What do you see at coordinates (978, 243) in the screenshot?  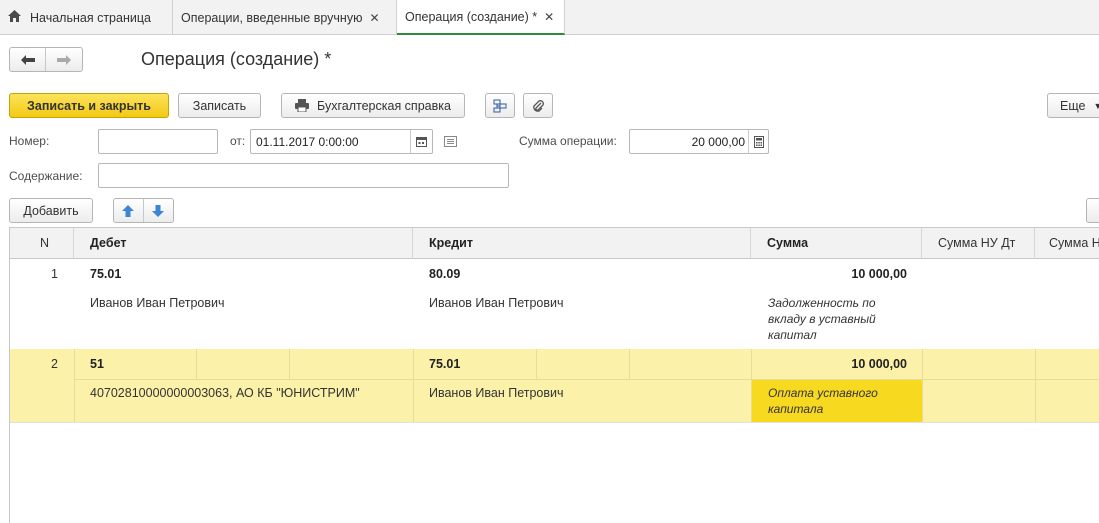 I see `column-header-tax-amount-dt: Сумма НУ Дт` at bounding box center [978, 243].